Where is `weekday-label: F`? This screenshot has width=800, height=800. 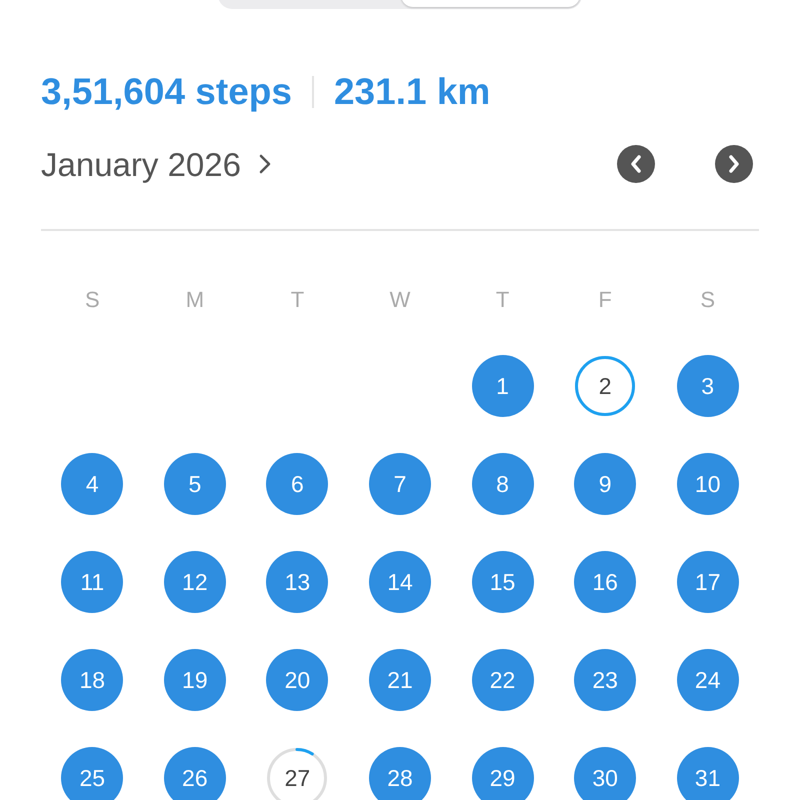 weekday-label: F is located at coordinates (605, 300).